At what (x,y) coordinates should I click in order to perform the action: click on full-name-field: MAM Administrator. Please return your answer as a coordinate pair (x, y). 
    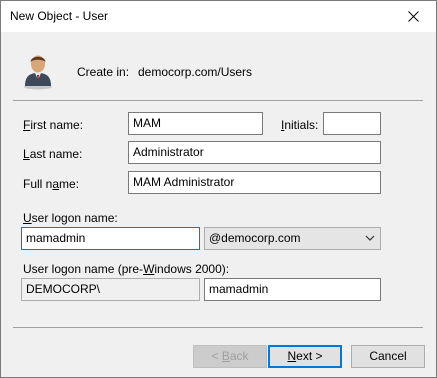
    Looking at the image, I should click on (254, 182).